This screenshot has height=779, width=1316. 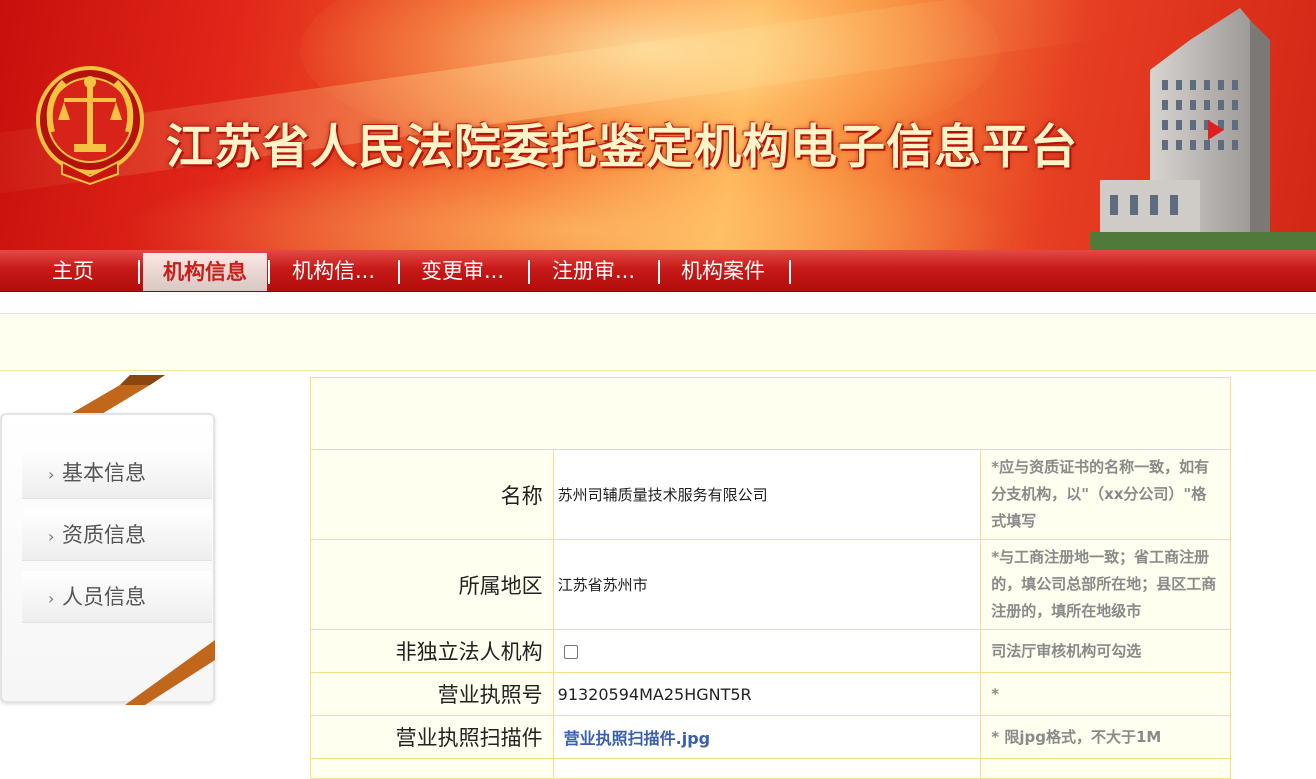 What do you see at coordinates (767, 737) in the screenshot?
I see `license-scan-cell: 营业执照扫描件.jpg` at bounding box center [767, 737].